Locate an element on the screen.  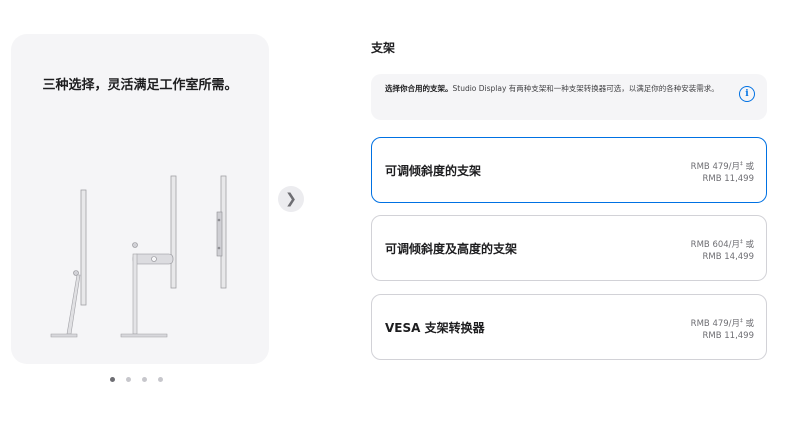
option-tilt-stand: 可调倾斜度的支架 RMB 479/月‡ 或 RMB 11,499 is located at coordinates (569, 170).